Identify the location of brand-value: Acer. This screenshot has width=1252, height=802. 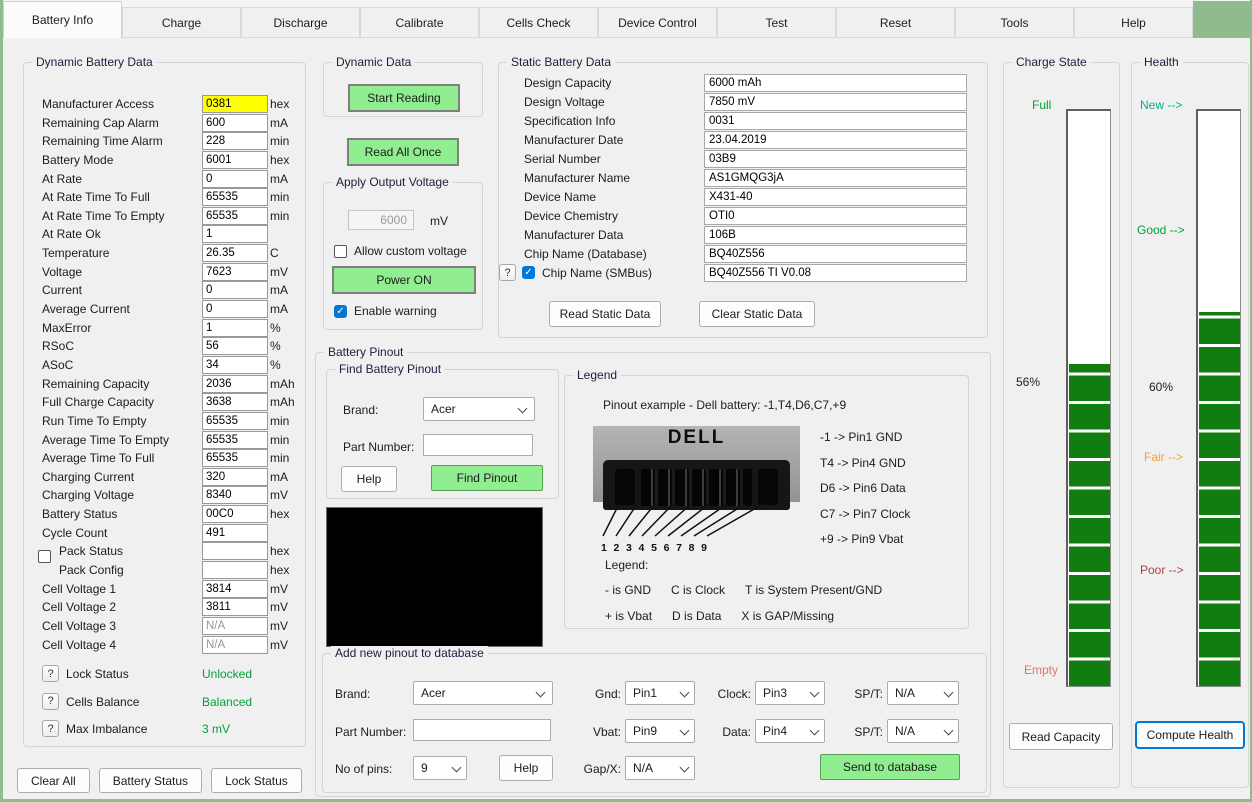
(433, 693).